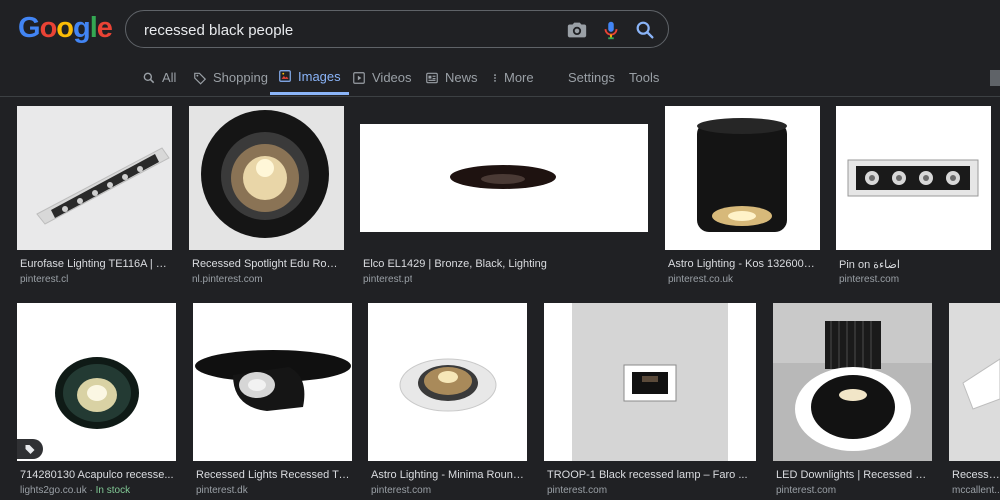 The image size is (1000, 500). I want to click on tab-label: Tools, so click(644, 77).